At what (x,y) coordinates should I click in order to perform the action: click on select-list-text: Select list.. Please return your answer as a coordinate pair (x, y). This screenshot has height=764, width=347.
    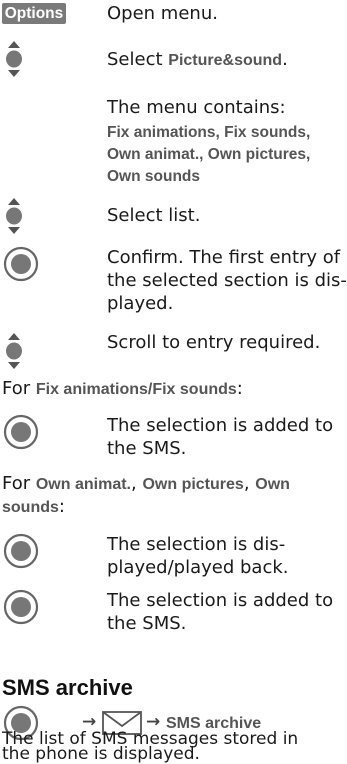
    Looking at the image, I should click on (154, 215).